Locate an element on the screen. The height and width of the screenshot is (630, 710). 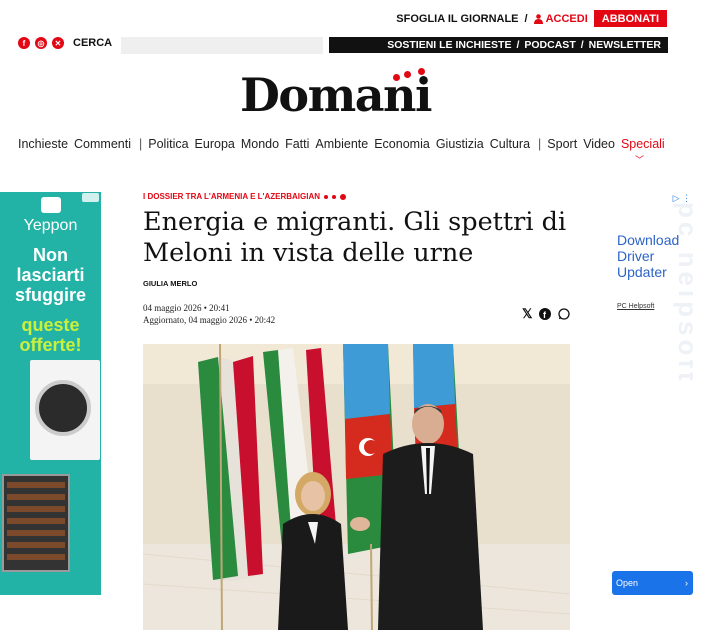
nav-item-mondo: Mondo is located at coordinates (260, 144).